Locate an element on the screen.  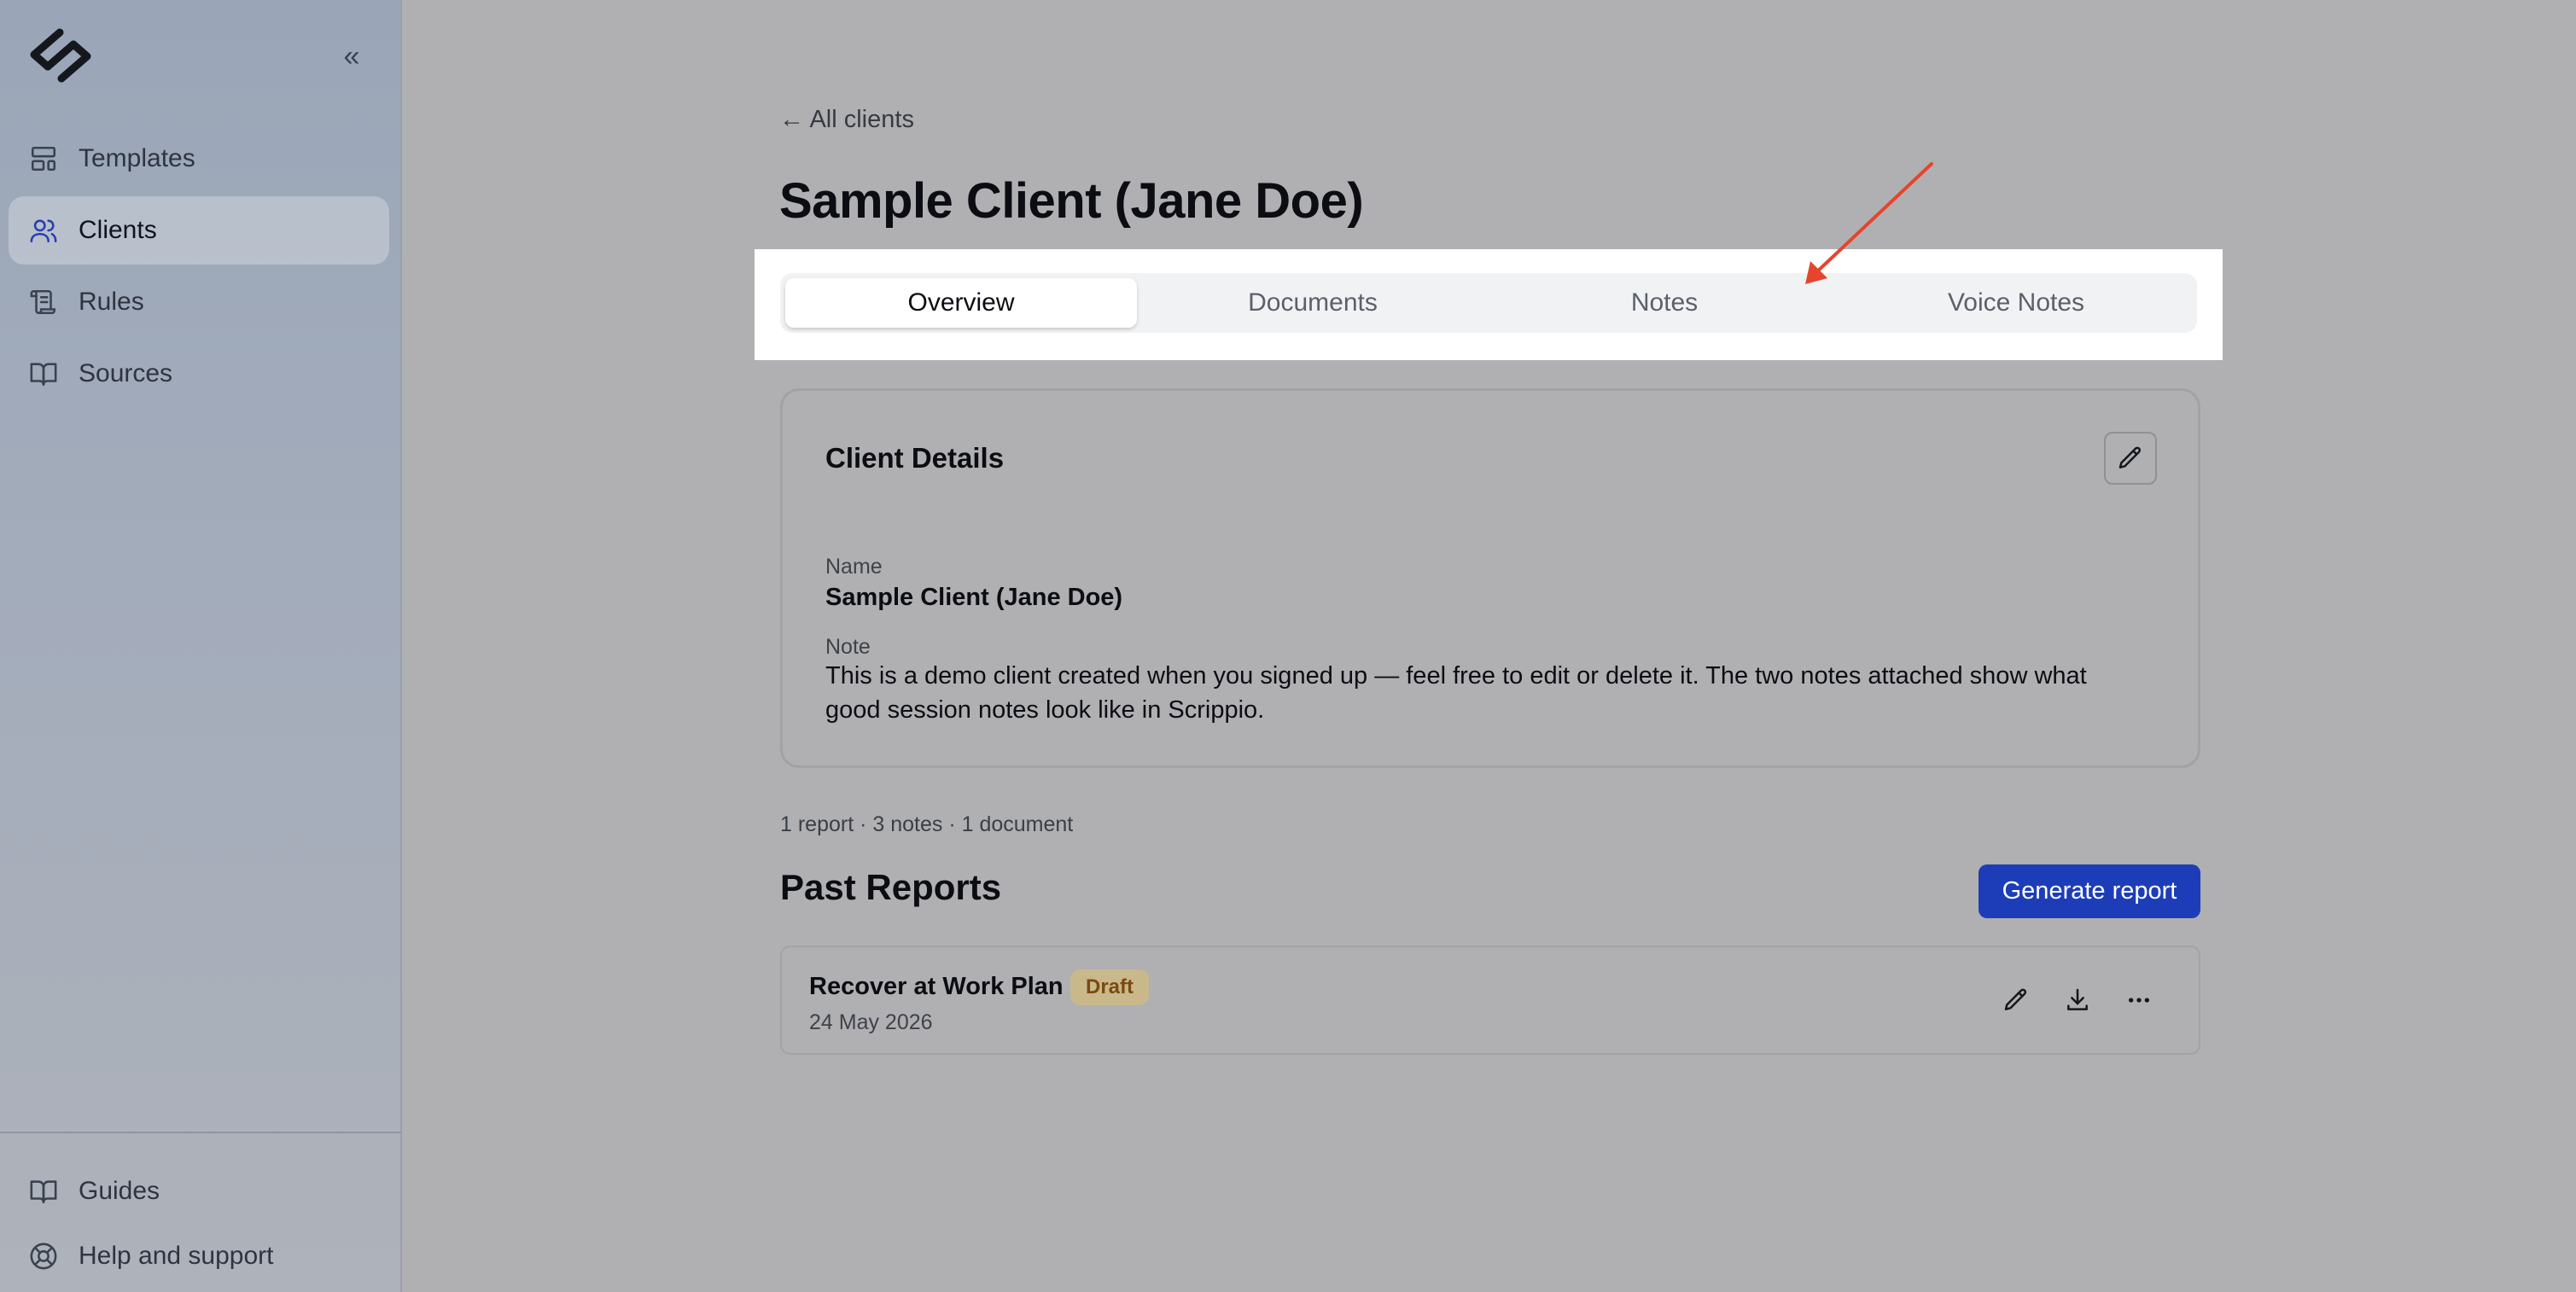
generate-report-button: Generate report is located at coordinates (2089, 891).